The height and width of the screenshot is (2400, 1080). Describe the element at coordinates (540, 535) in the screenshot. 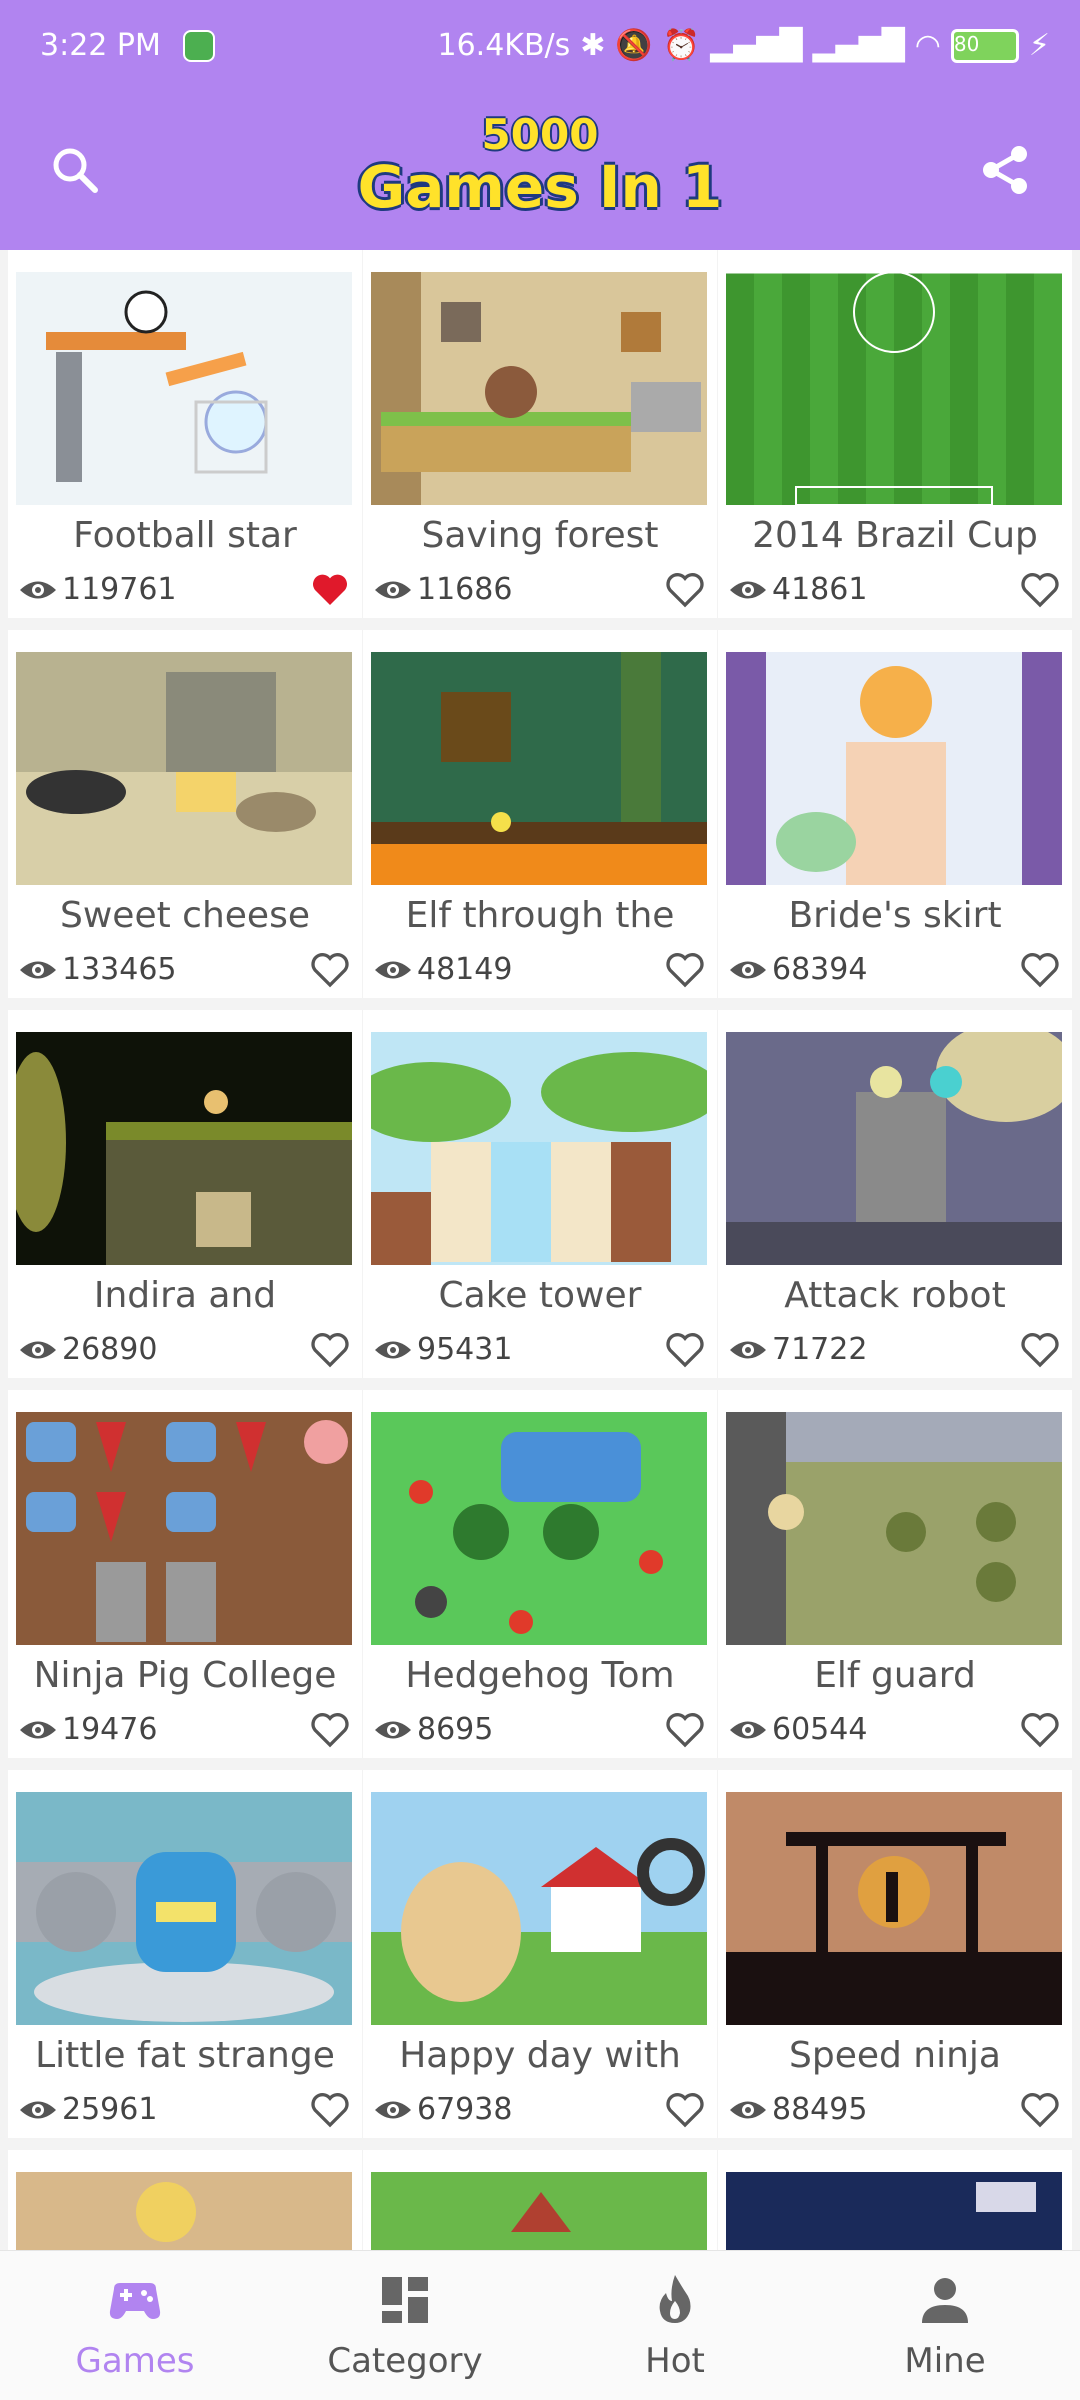

I see `game-title: Saving forest` at that location.